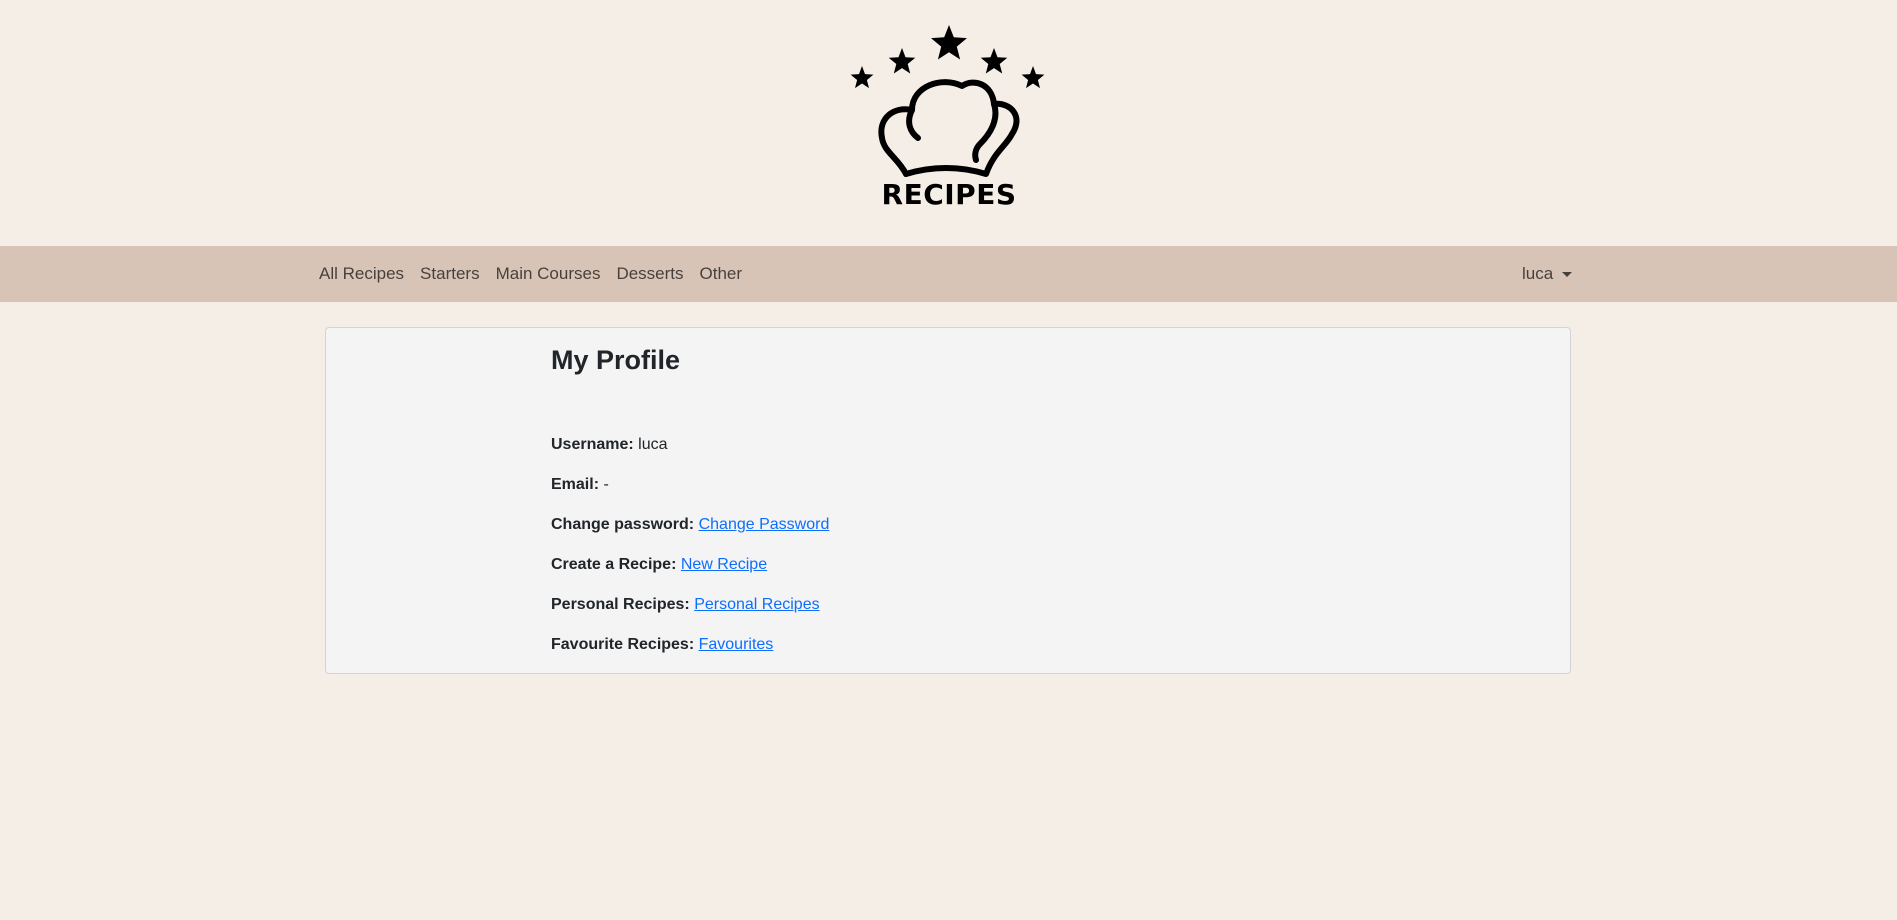 The image size is (1897, 920). Describe the element at coordinates (450, 274) in the screenshot. I see `nav-link-starters: Starters` at that location.